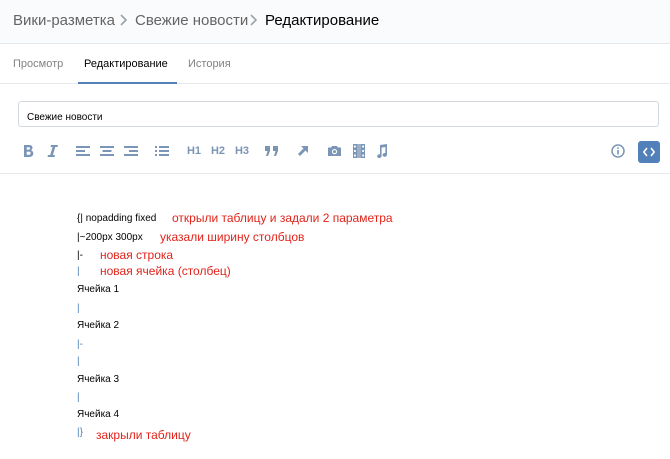 This screenshot has width=670, height=459. I want to click on h1-button: H1, so click(194, 151).